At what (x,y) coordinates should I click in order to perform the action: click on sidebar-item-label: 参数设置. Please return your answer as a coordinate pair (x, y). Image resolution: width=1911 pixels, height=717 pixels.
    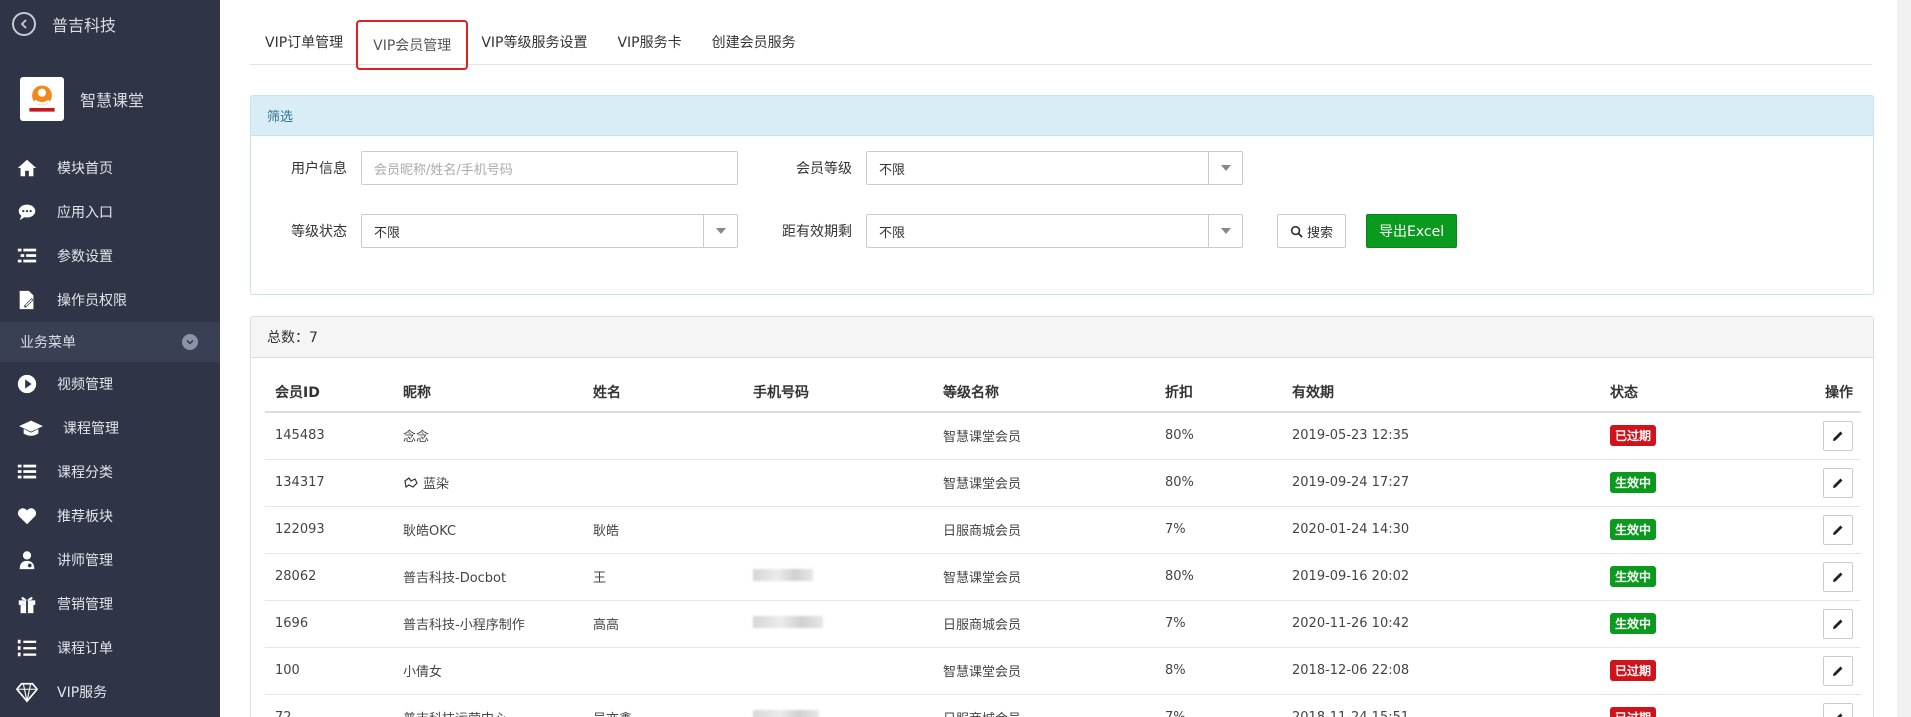
    Looking at the image, I should click on (85, 257).